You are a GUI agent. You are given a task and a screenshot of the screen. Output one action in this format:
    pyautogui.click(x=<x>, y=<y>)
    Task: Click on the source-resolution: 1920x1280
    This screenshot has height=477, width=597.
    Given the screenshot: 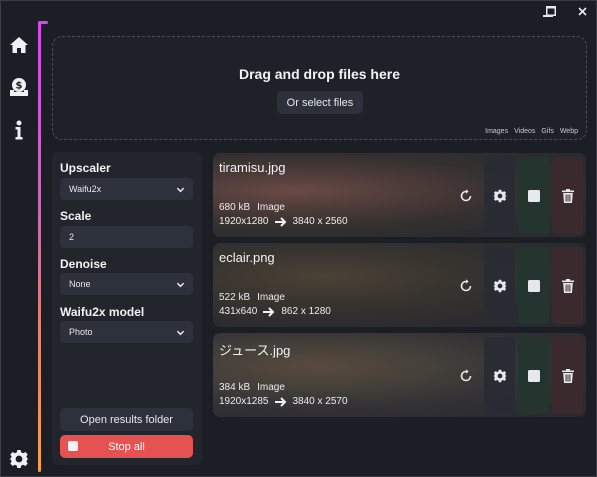 What is the action you would take?
    pyautogui.click(x=244, y=221)
    